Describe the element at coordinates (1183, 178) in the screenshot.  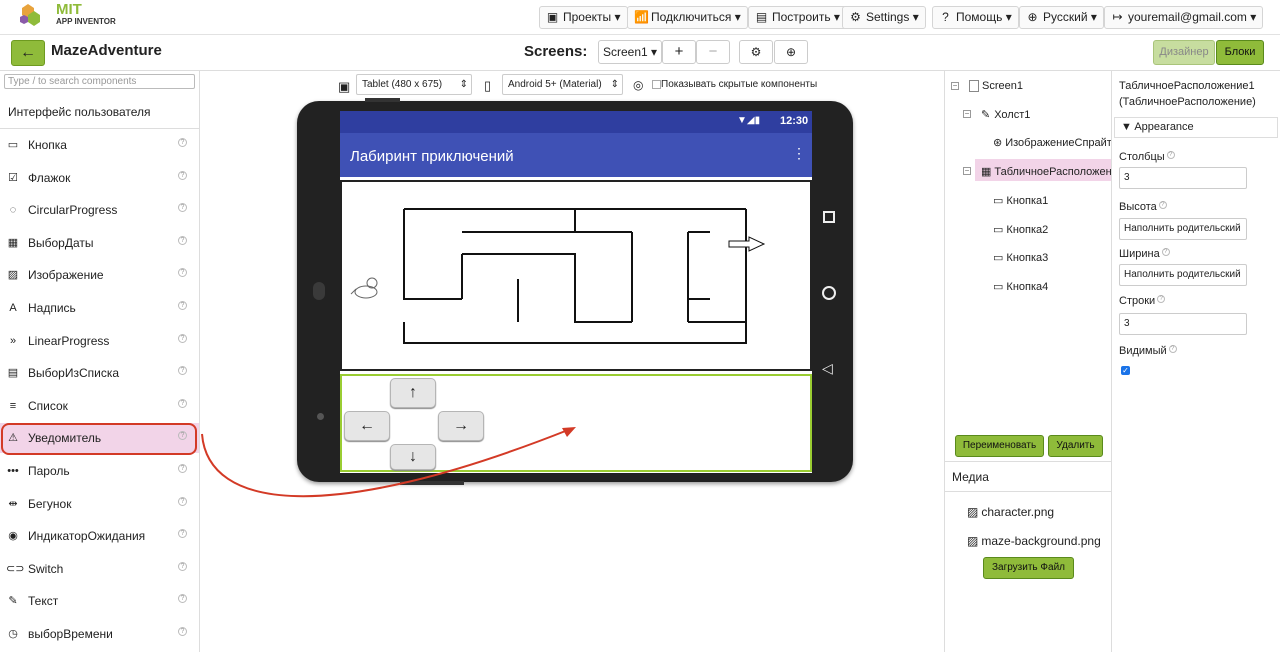
I see `columns-input: 3` at that location.